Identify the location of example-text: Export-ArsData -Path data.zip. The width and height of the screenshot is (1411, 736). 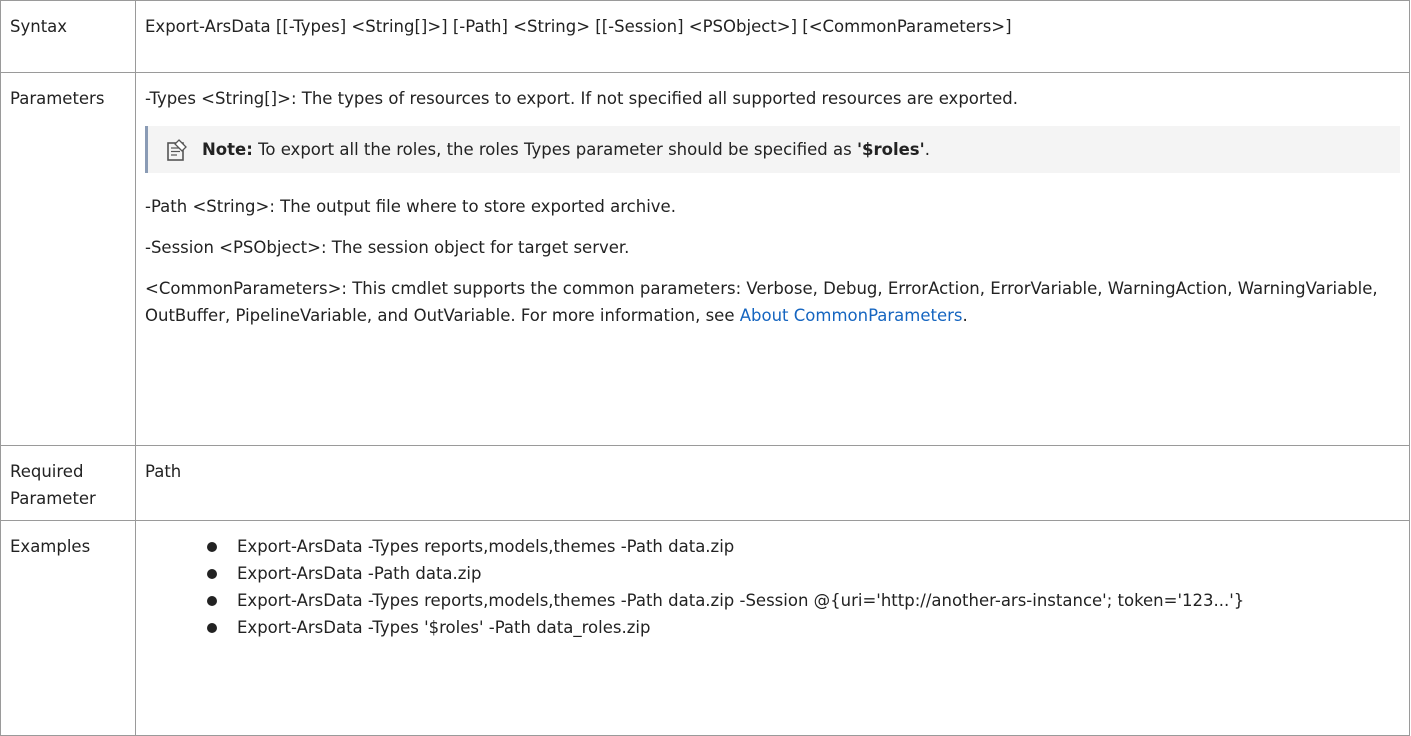
(359, 573).